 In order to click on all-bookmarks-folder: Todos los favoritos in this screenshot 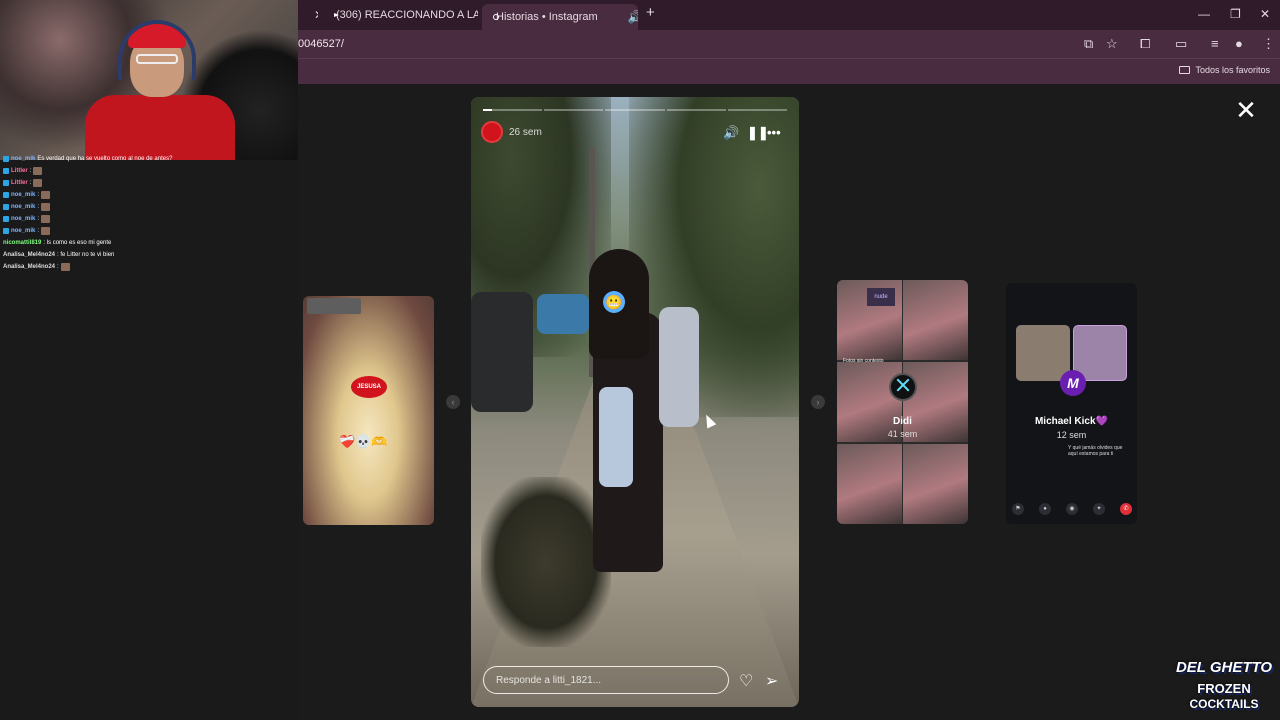, I will do `click(1224, 70)`.